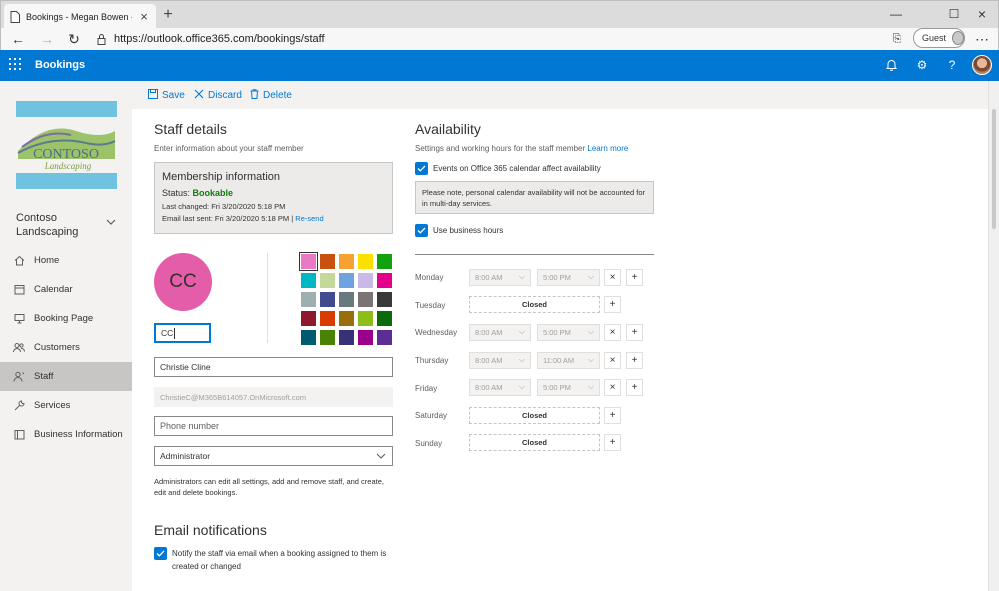 The height and width of the screenshot is (591, 999). What do you see at coordinates (173, 95) in the screenshot?
I see `save-label: Save` at bounding box center [173, 95].